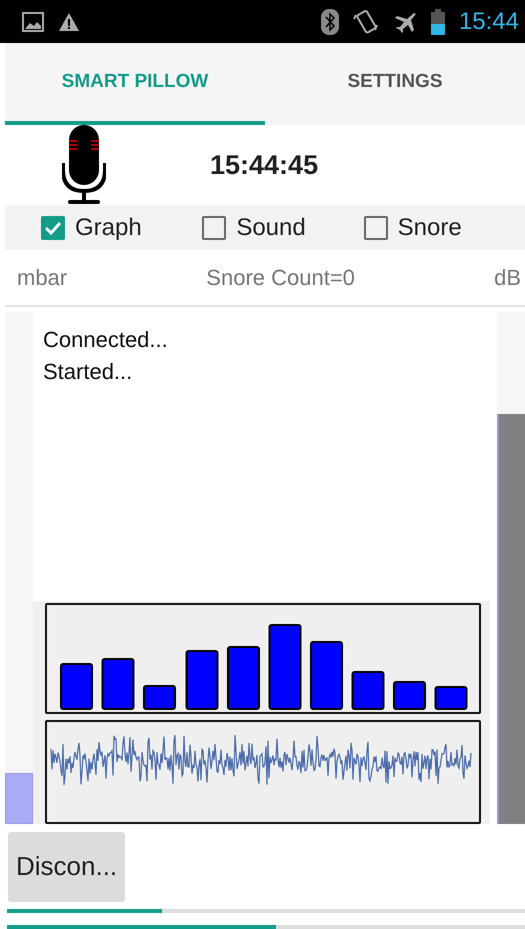 The width and height of the screenshot is (525, 929). I want to click on unit-label: mbar, so click(42, 277).